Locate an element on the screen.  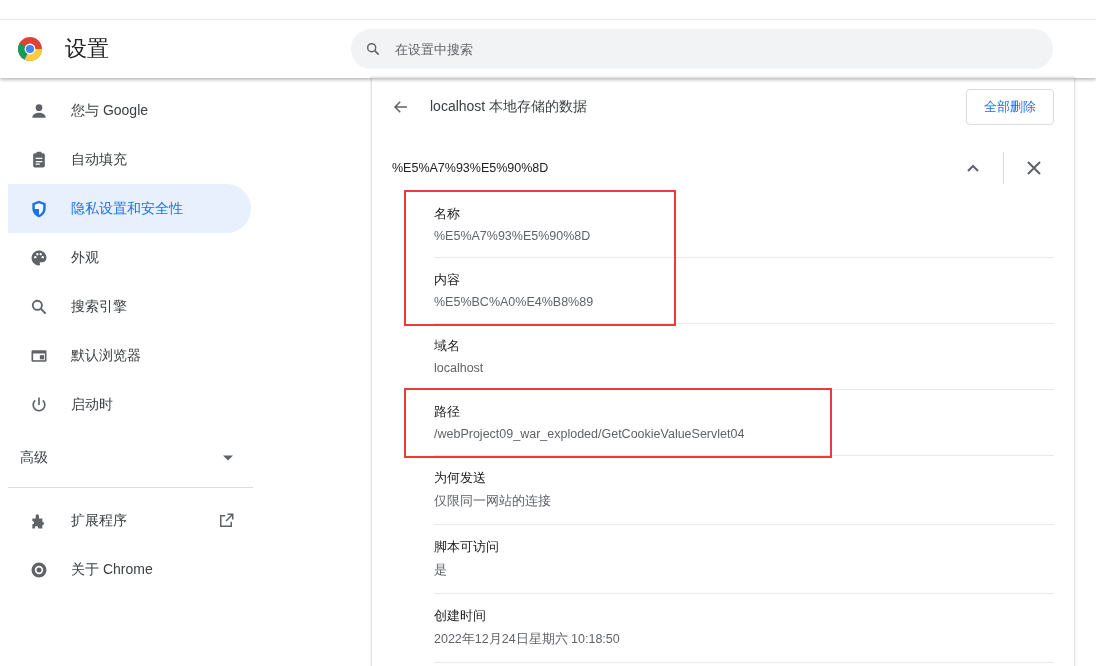
field-value: localhost is located at coordinates (459, 368).